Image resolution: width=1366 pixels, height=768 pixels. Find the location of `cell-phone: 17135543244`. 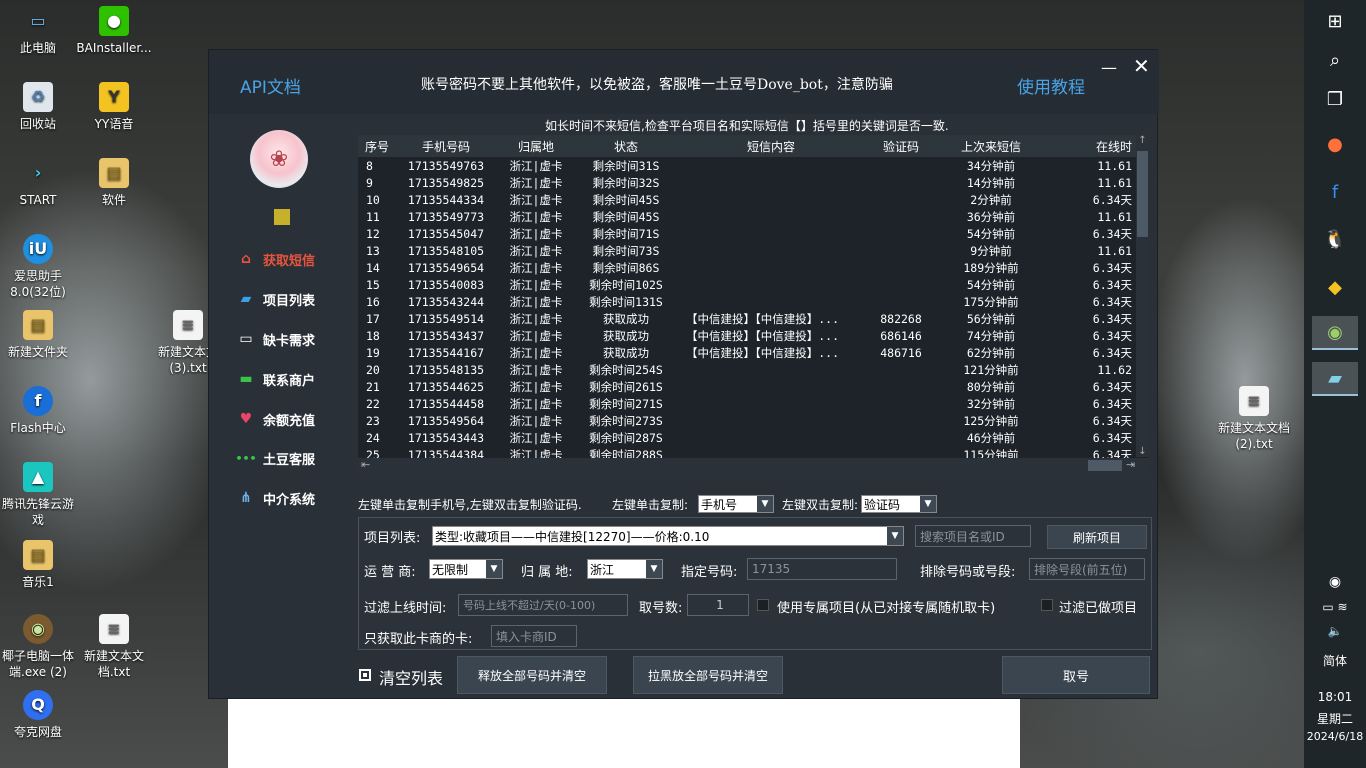

cell-phone: 17135543244 is located at coordinates (446, 301).